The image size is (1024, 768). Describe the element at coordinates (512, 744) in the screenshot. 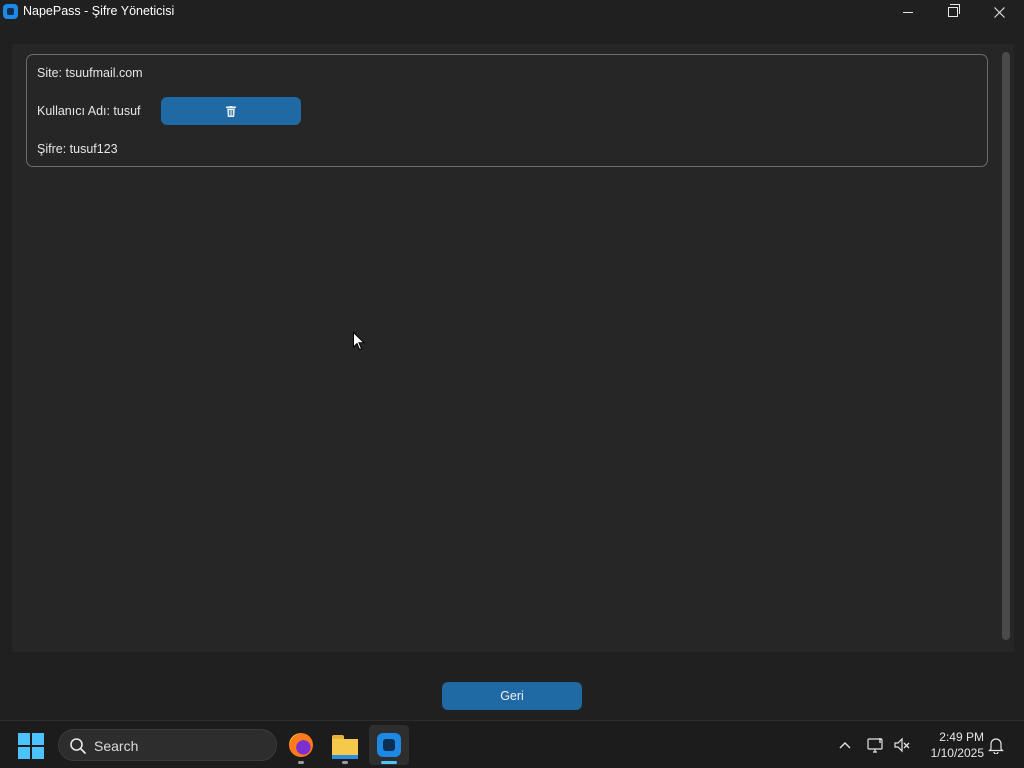

I see `taskbar: Search 2:49 PM 1/10/2025` at that location.